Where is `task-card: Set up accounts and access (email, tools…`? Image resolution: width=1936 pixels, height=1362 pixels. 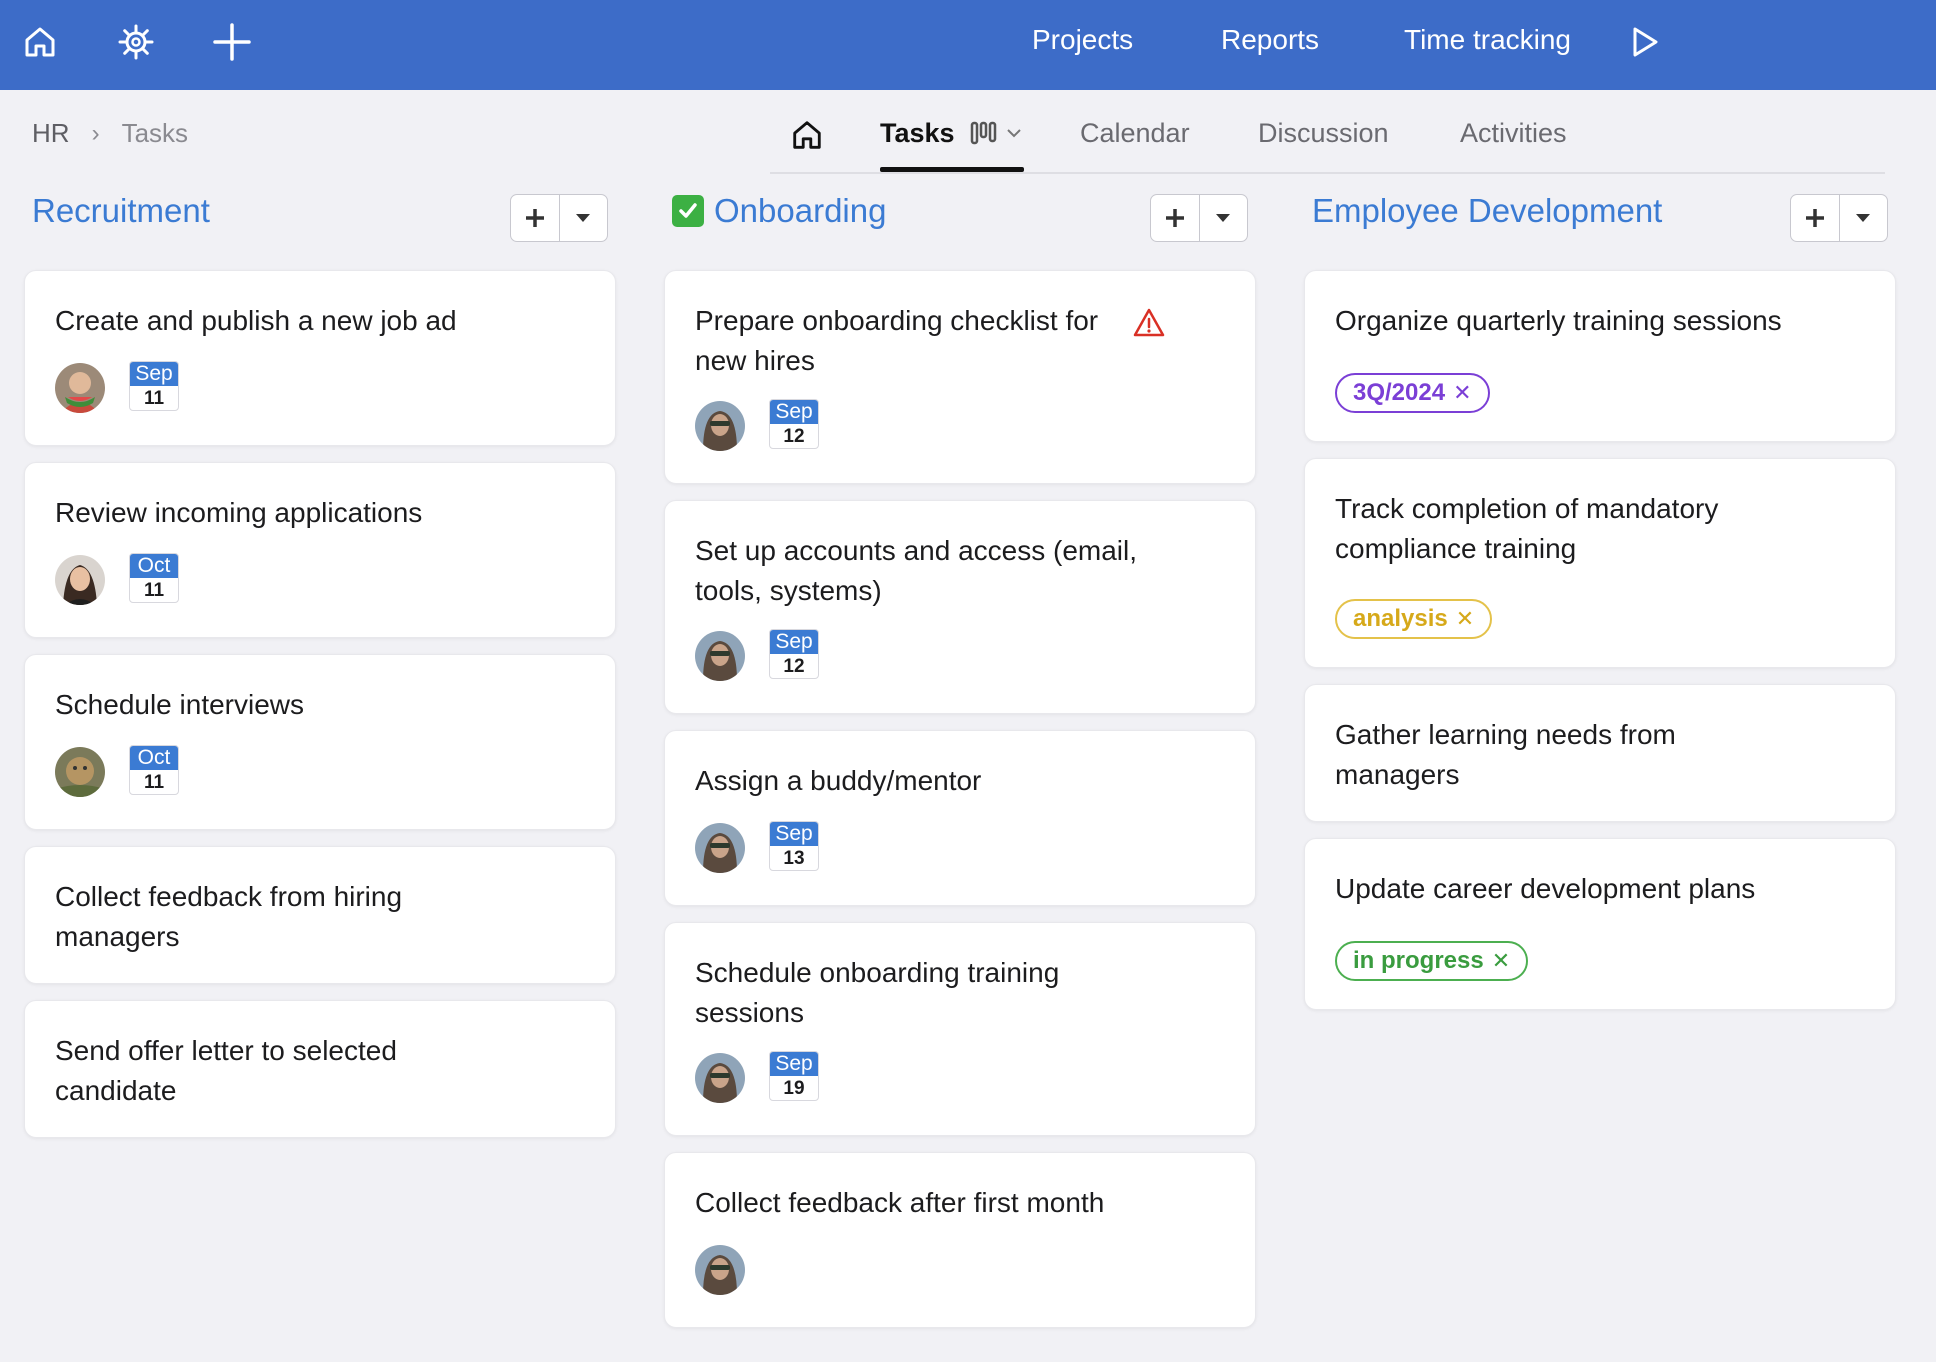
task-card: Set up accounts and access (email, tools… is located at coordinates (960, 607).